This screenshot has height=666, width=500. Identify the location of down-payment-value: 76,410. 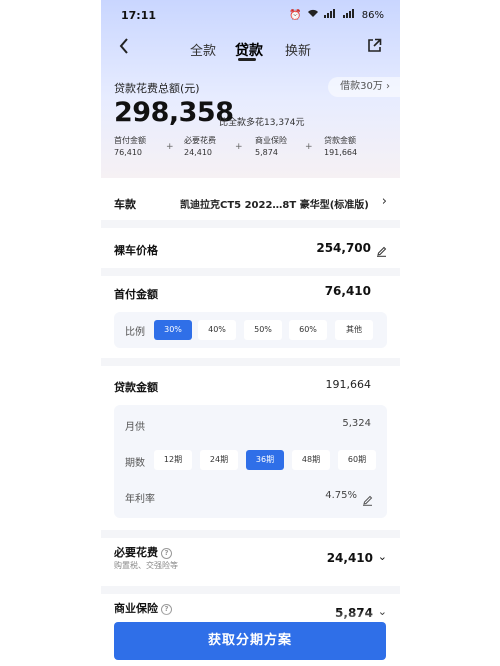
(347, 291).